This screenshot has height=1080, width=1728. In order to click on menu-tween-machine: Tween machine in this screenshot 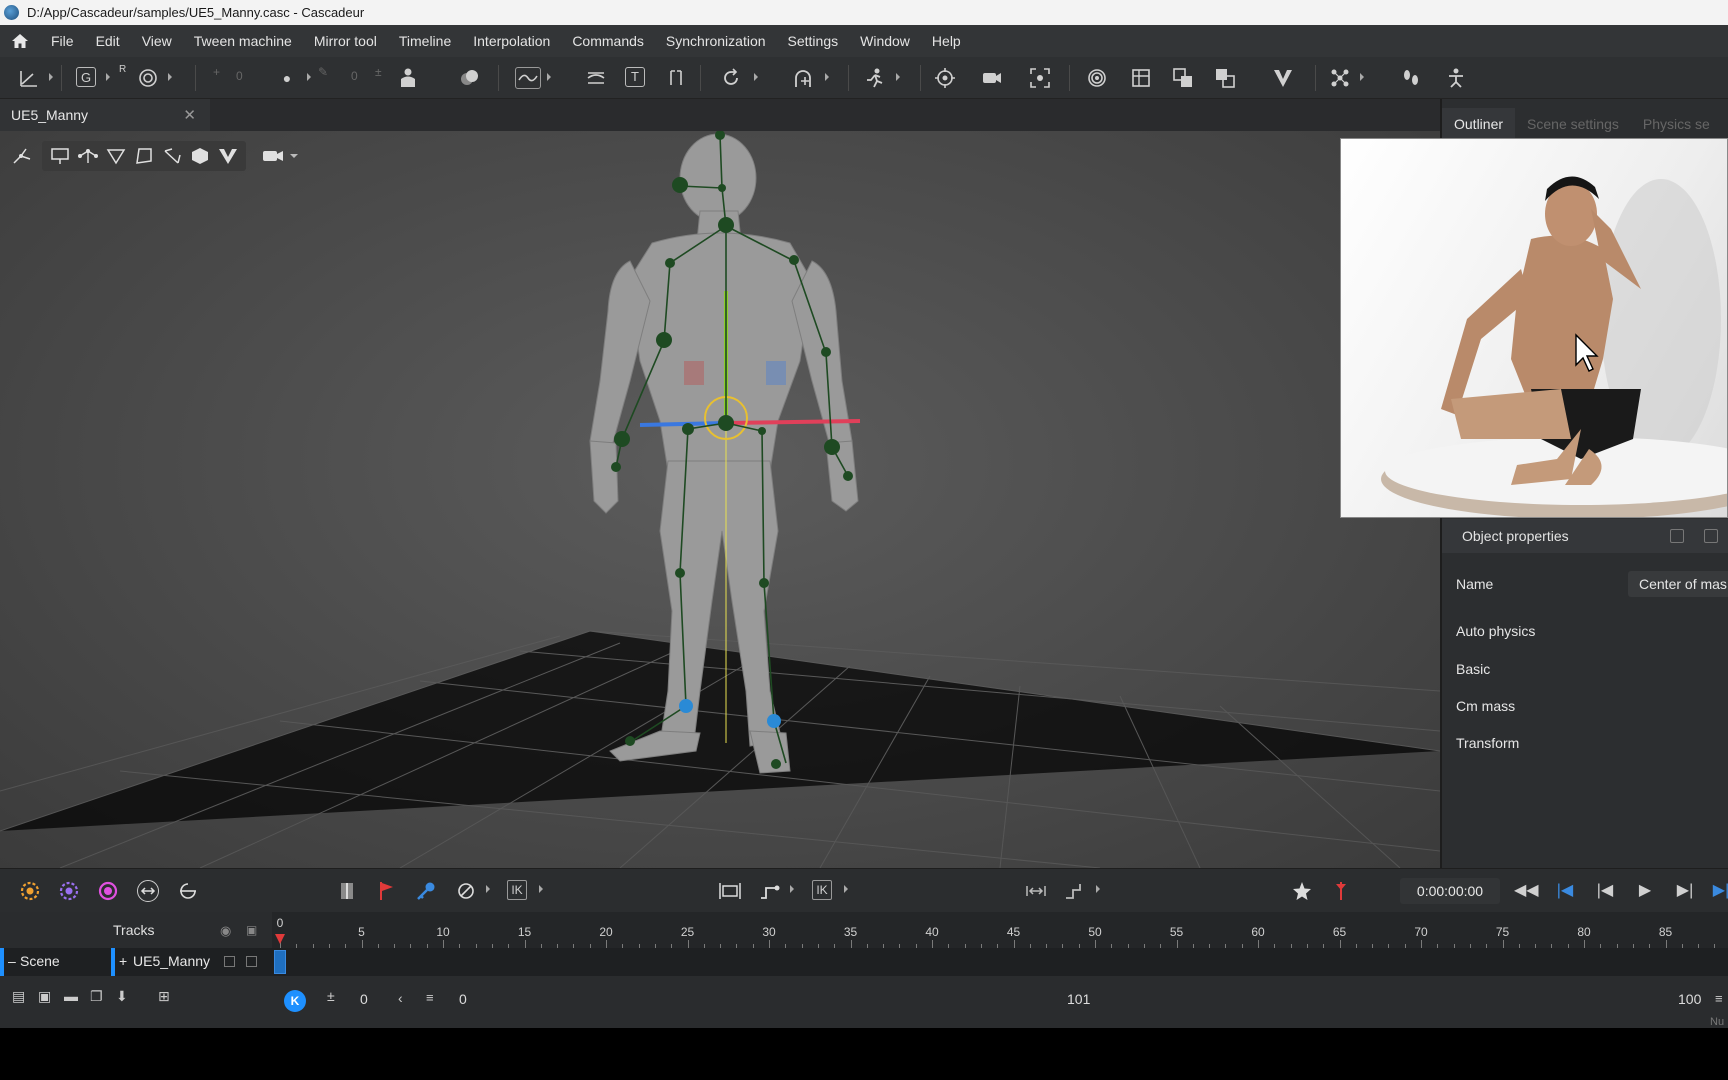, I will do `click(243, 41)`.